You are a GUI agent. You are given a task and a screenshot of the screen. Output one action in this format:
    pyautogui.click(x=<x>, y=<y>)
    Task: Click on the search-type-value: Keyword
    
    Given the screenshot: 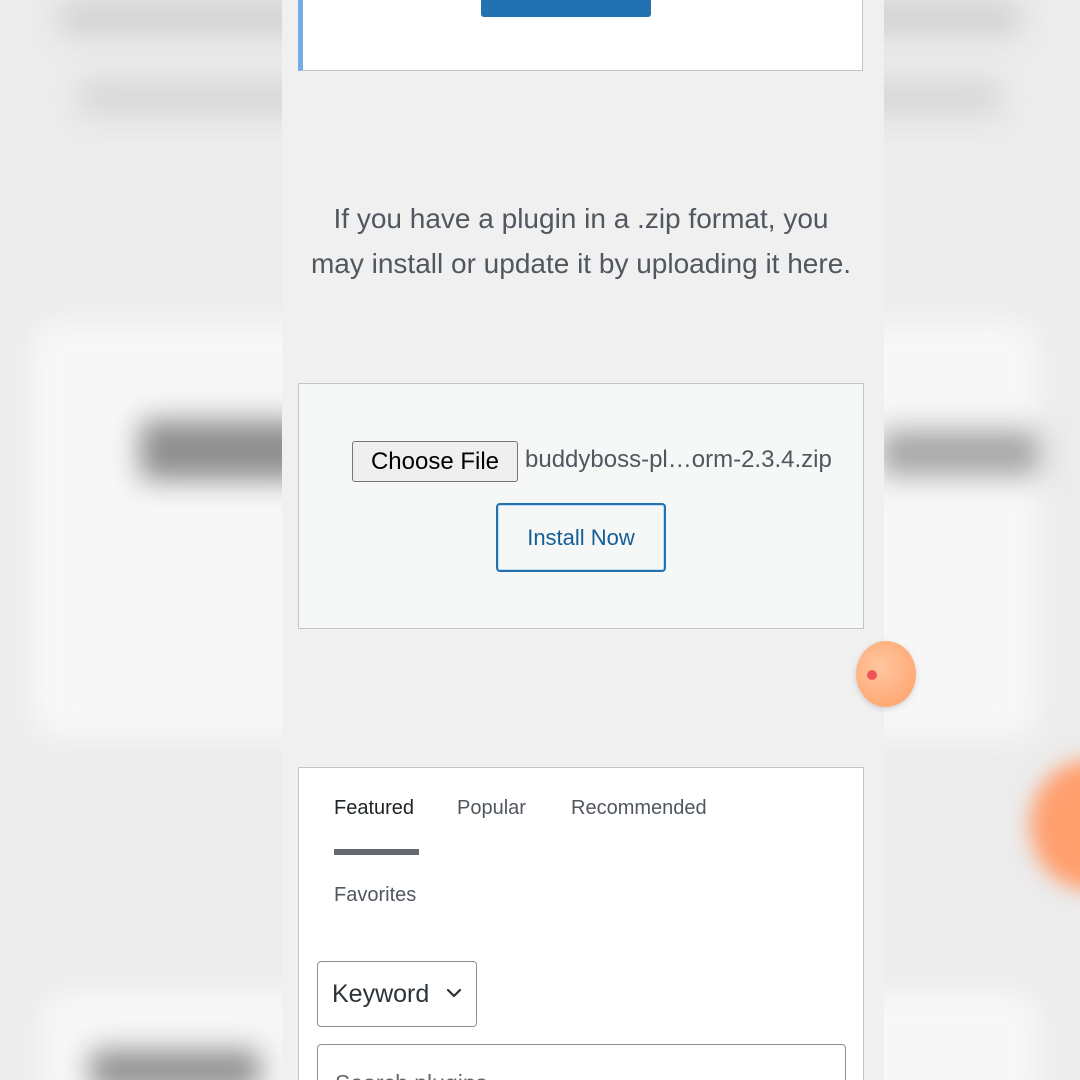 What is the action you would take?
    pyautogui.click(x=381, y=994)
    